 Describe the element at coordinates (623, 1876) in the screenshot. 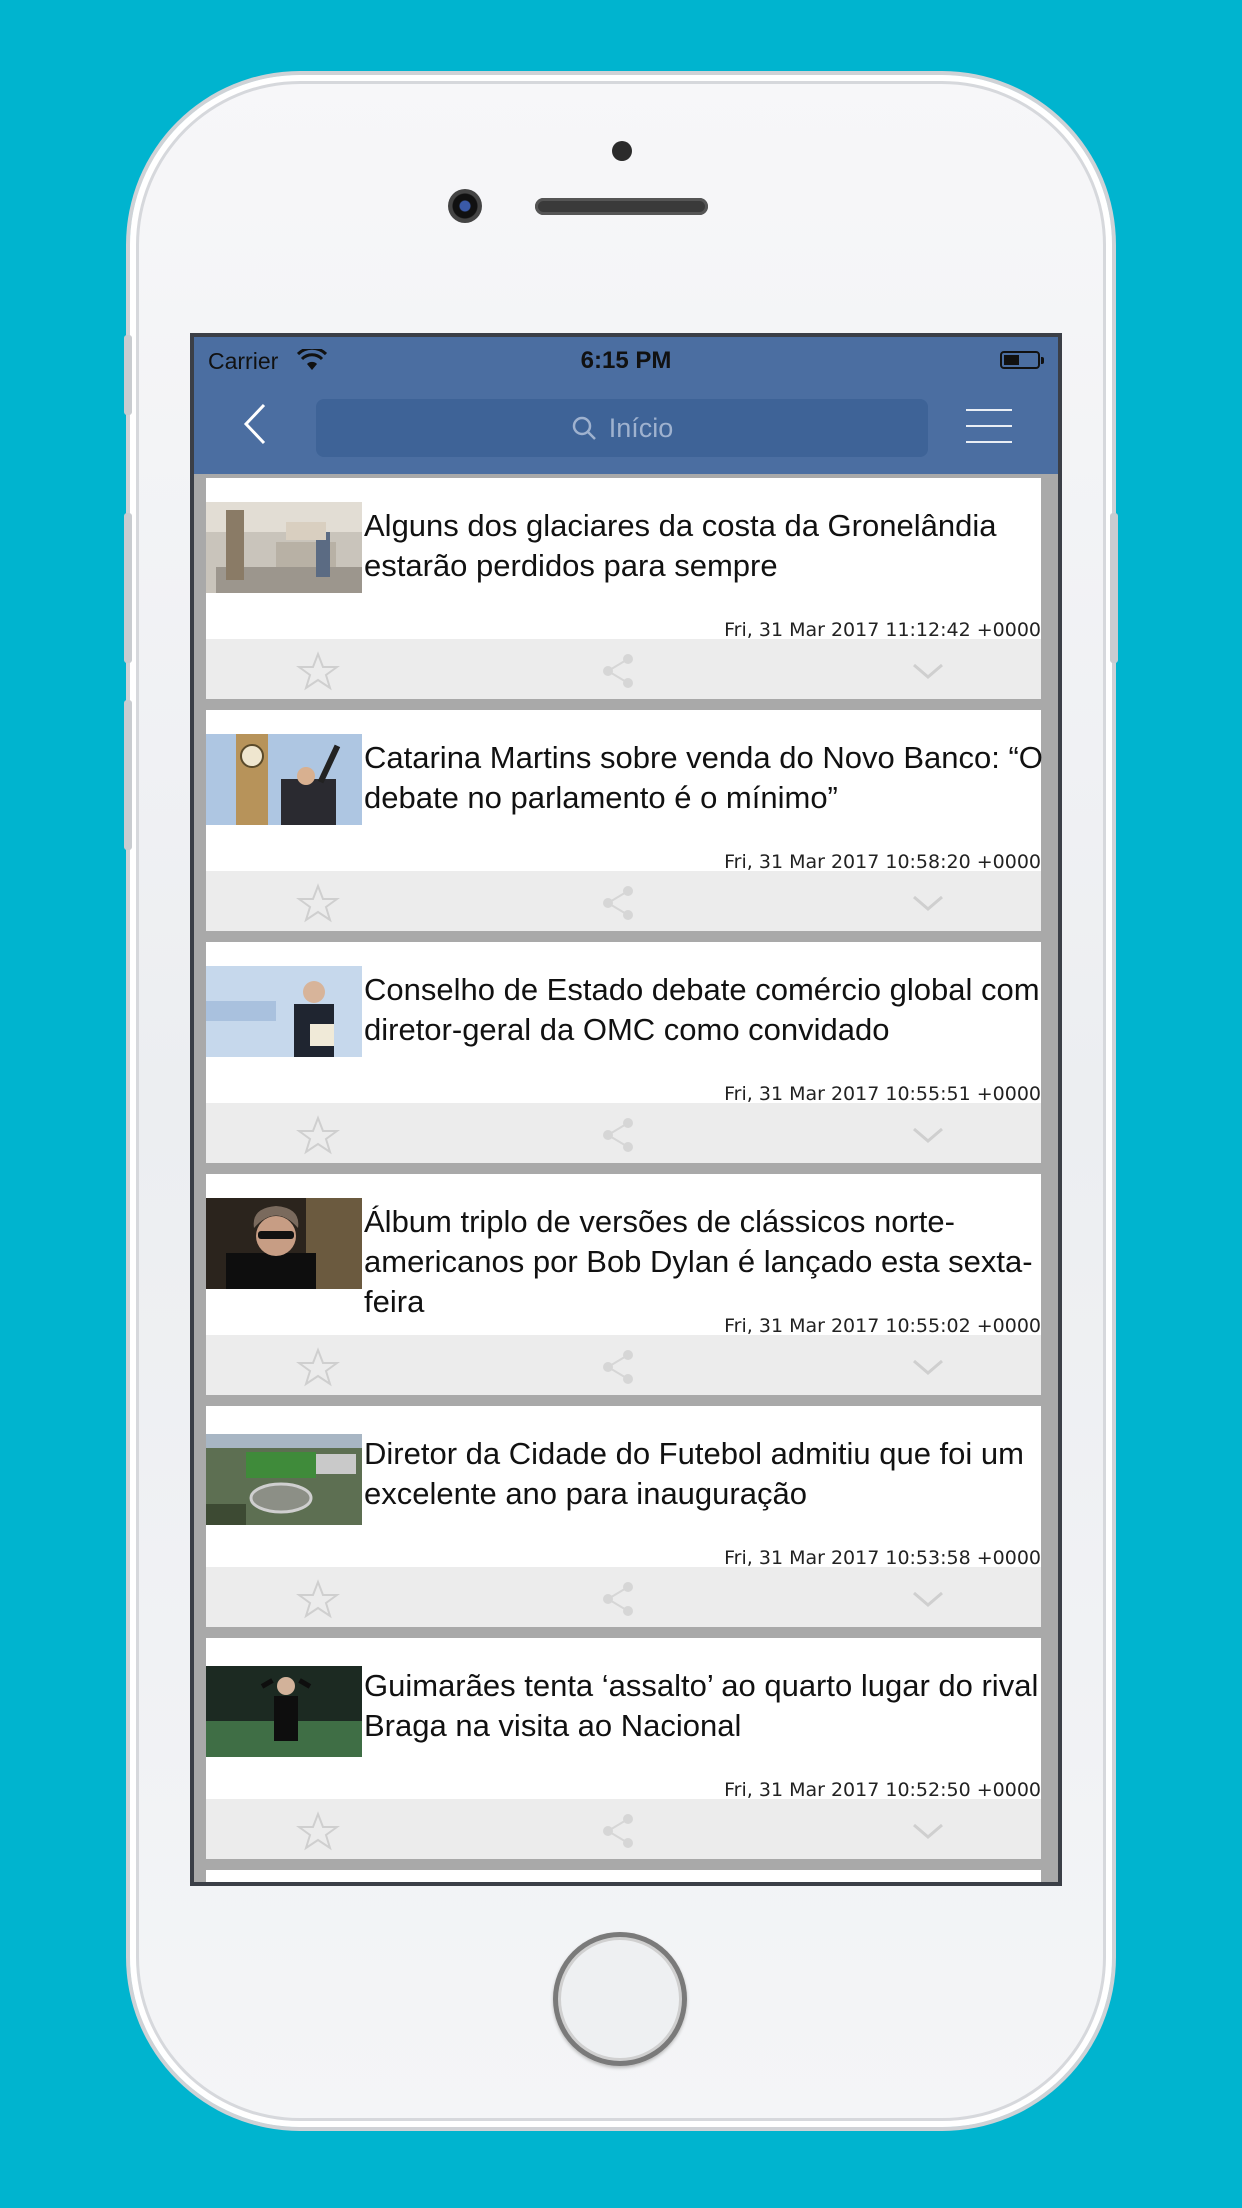

I see `article-card-partial` at that location.